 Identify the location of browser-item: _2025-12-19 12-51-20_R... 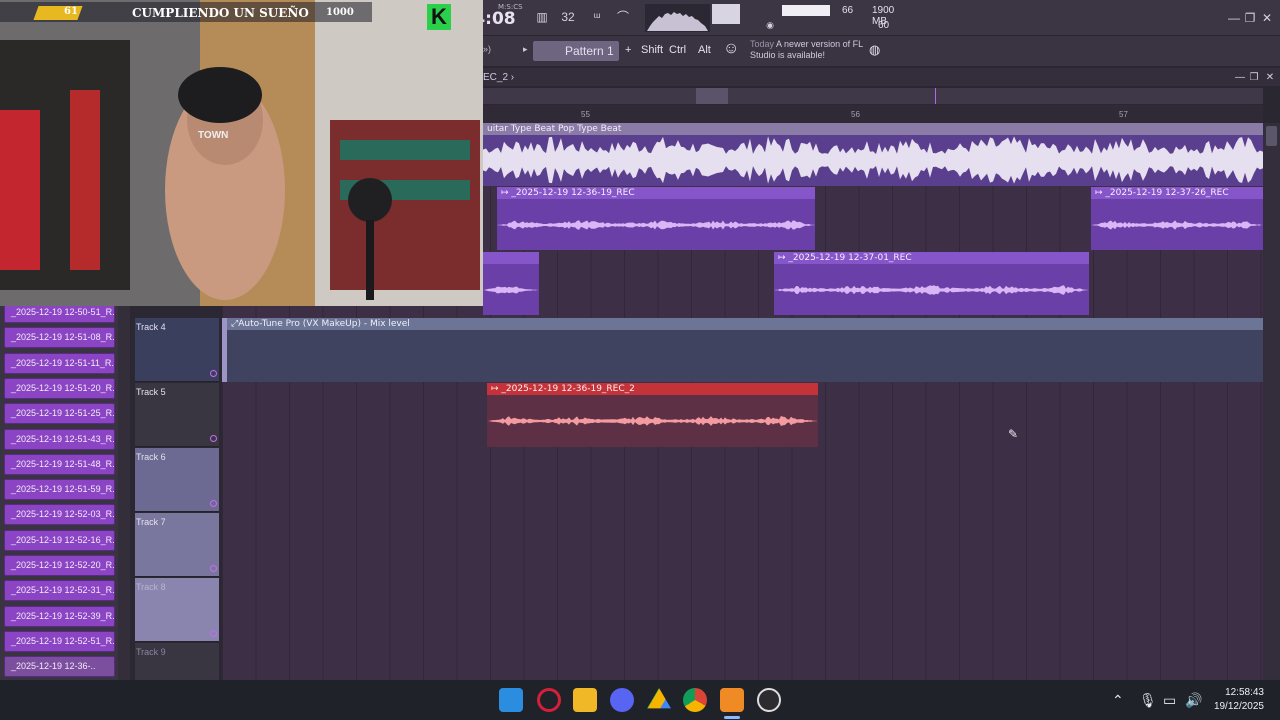
(59, 388).